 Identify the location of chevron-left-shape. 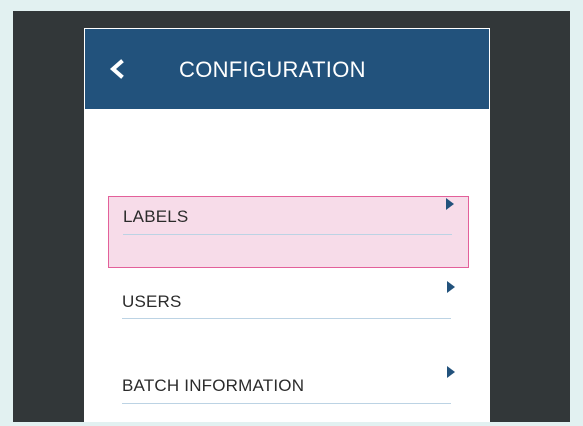
(116, 69).